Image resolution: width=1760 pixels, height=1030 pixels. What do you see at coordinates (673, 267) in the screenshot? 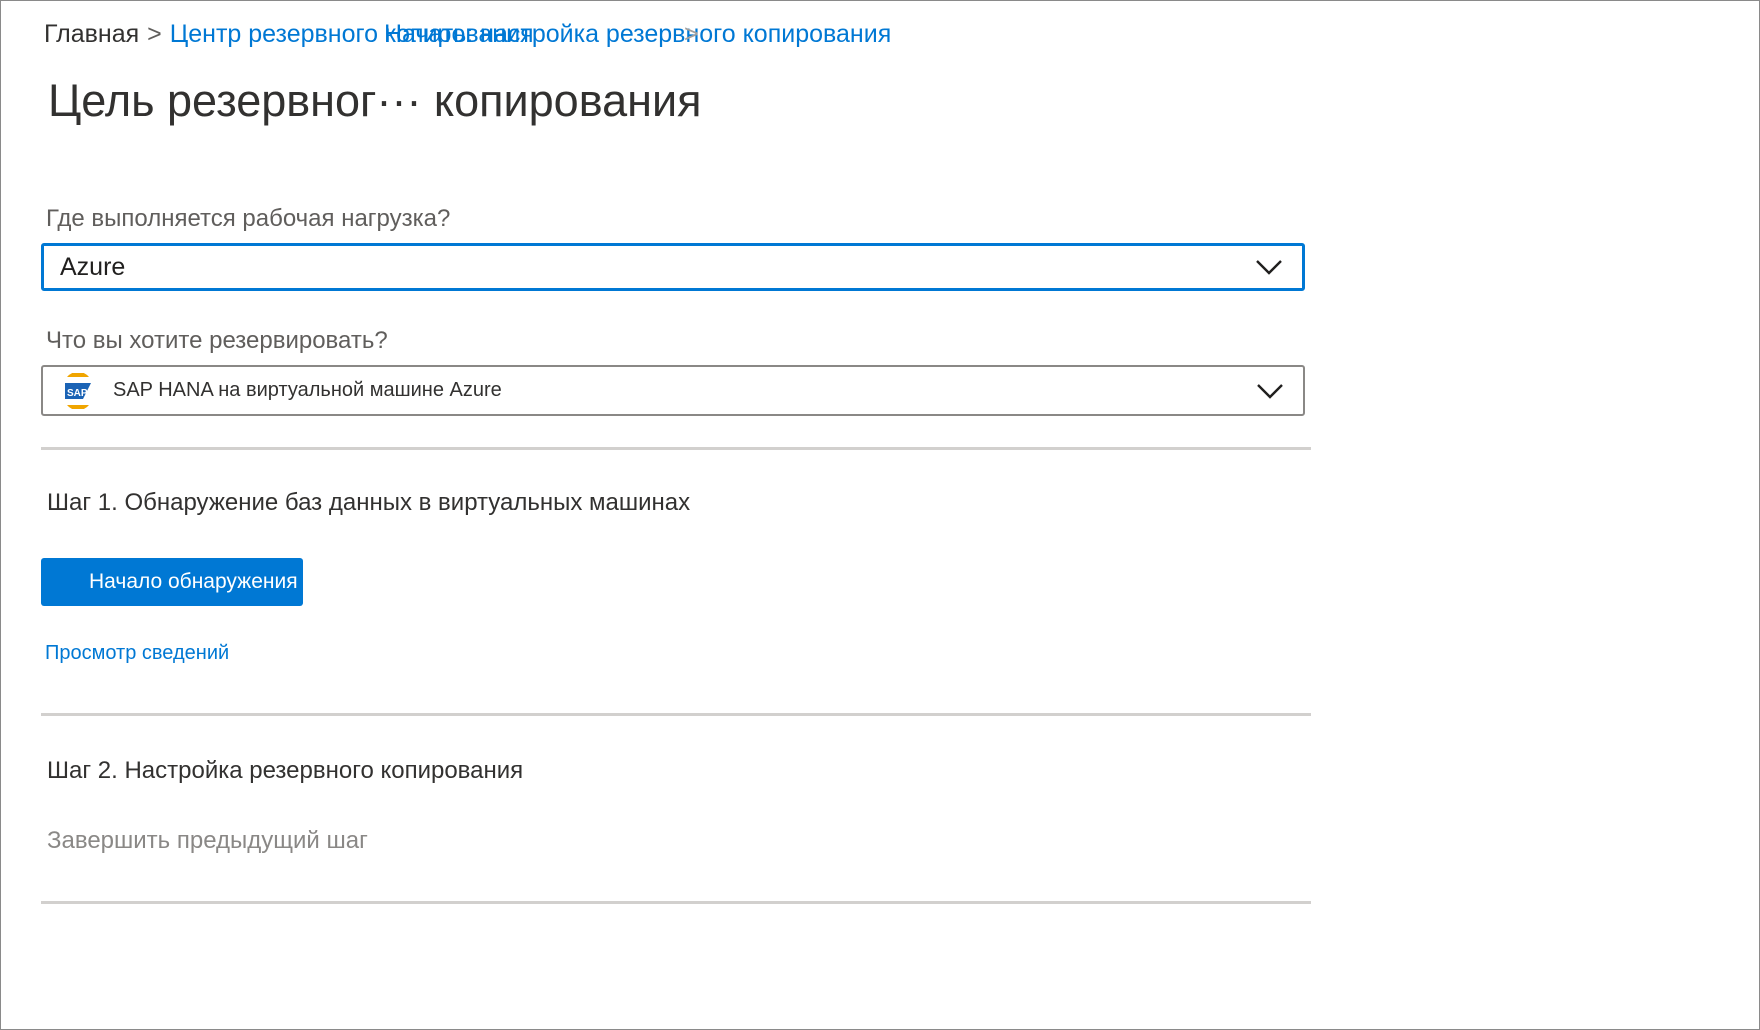
I see `workload-location-dropdown: Azure` at bounding box center [673, 267].